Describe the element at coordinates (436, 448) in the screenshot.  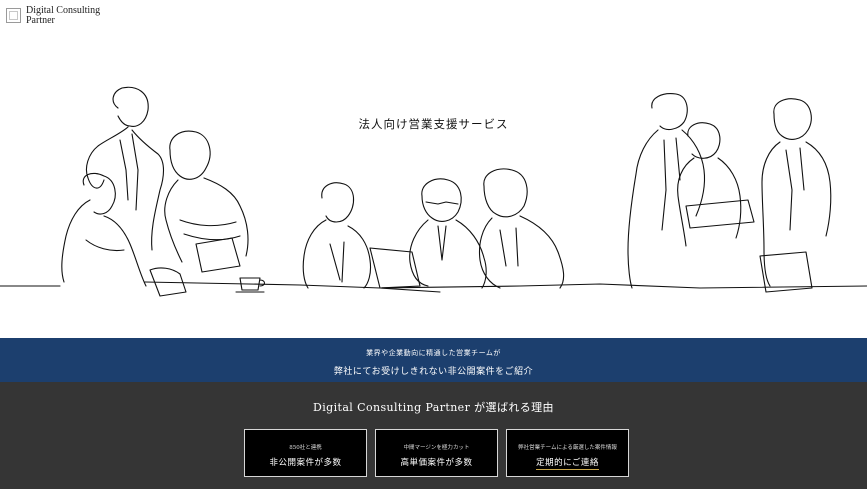
I see `reason-card-sub: 中間マージンを極力カット` at that location.